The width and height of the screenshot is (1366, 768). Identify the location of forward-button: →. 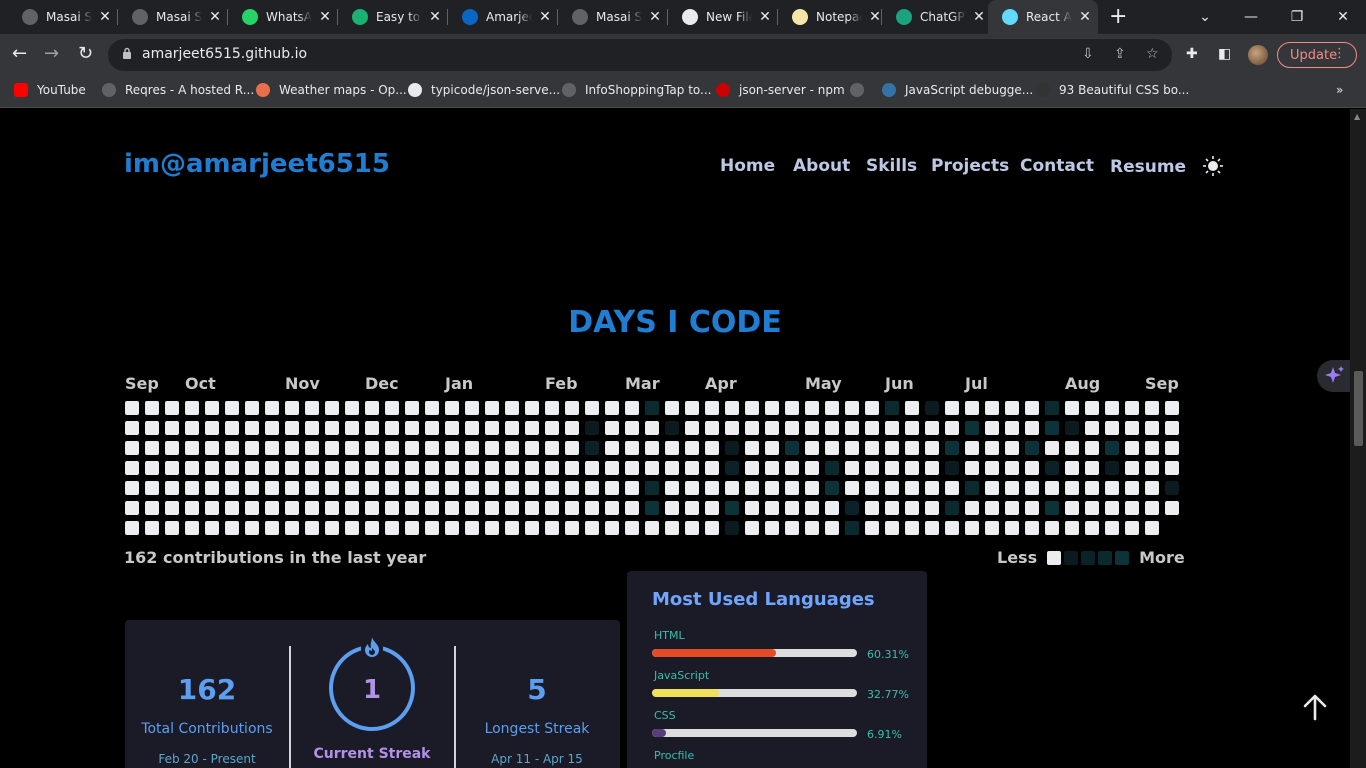
(51, 53).